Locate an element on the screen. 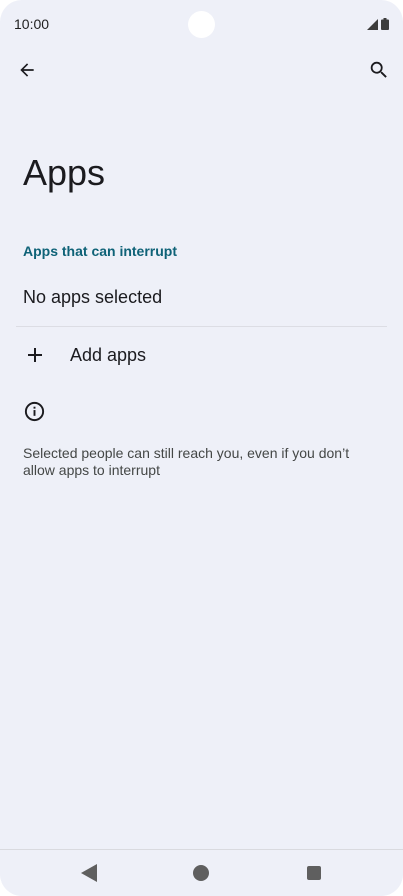  page-title: Apps is located at coordinates (64, 172).